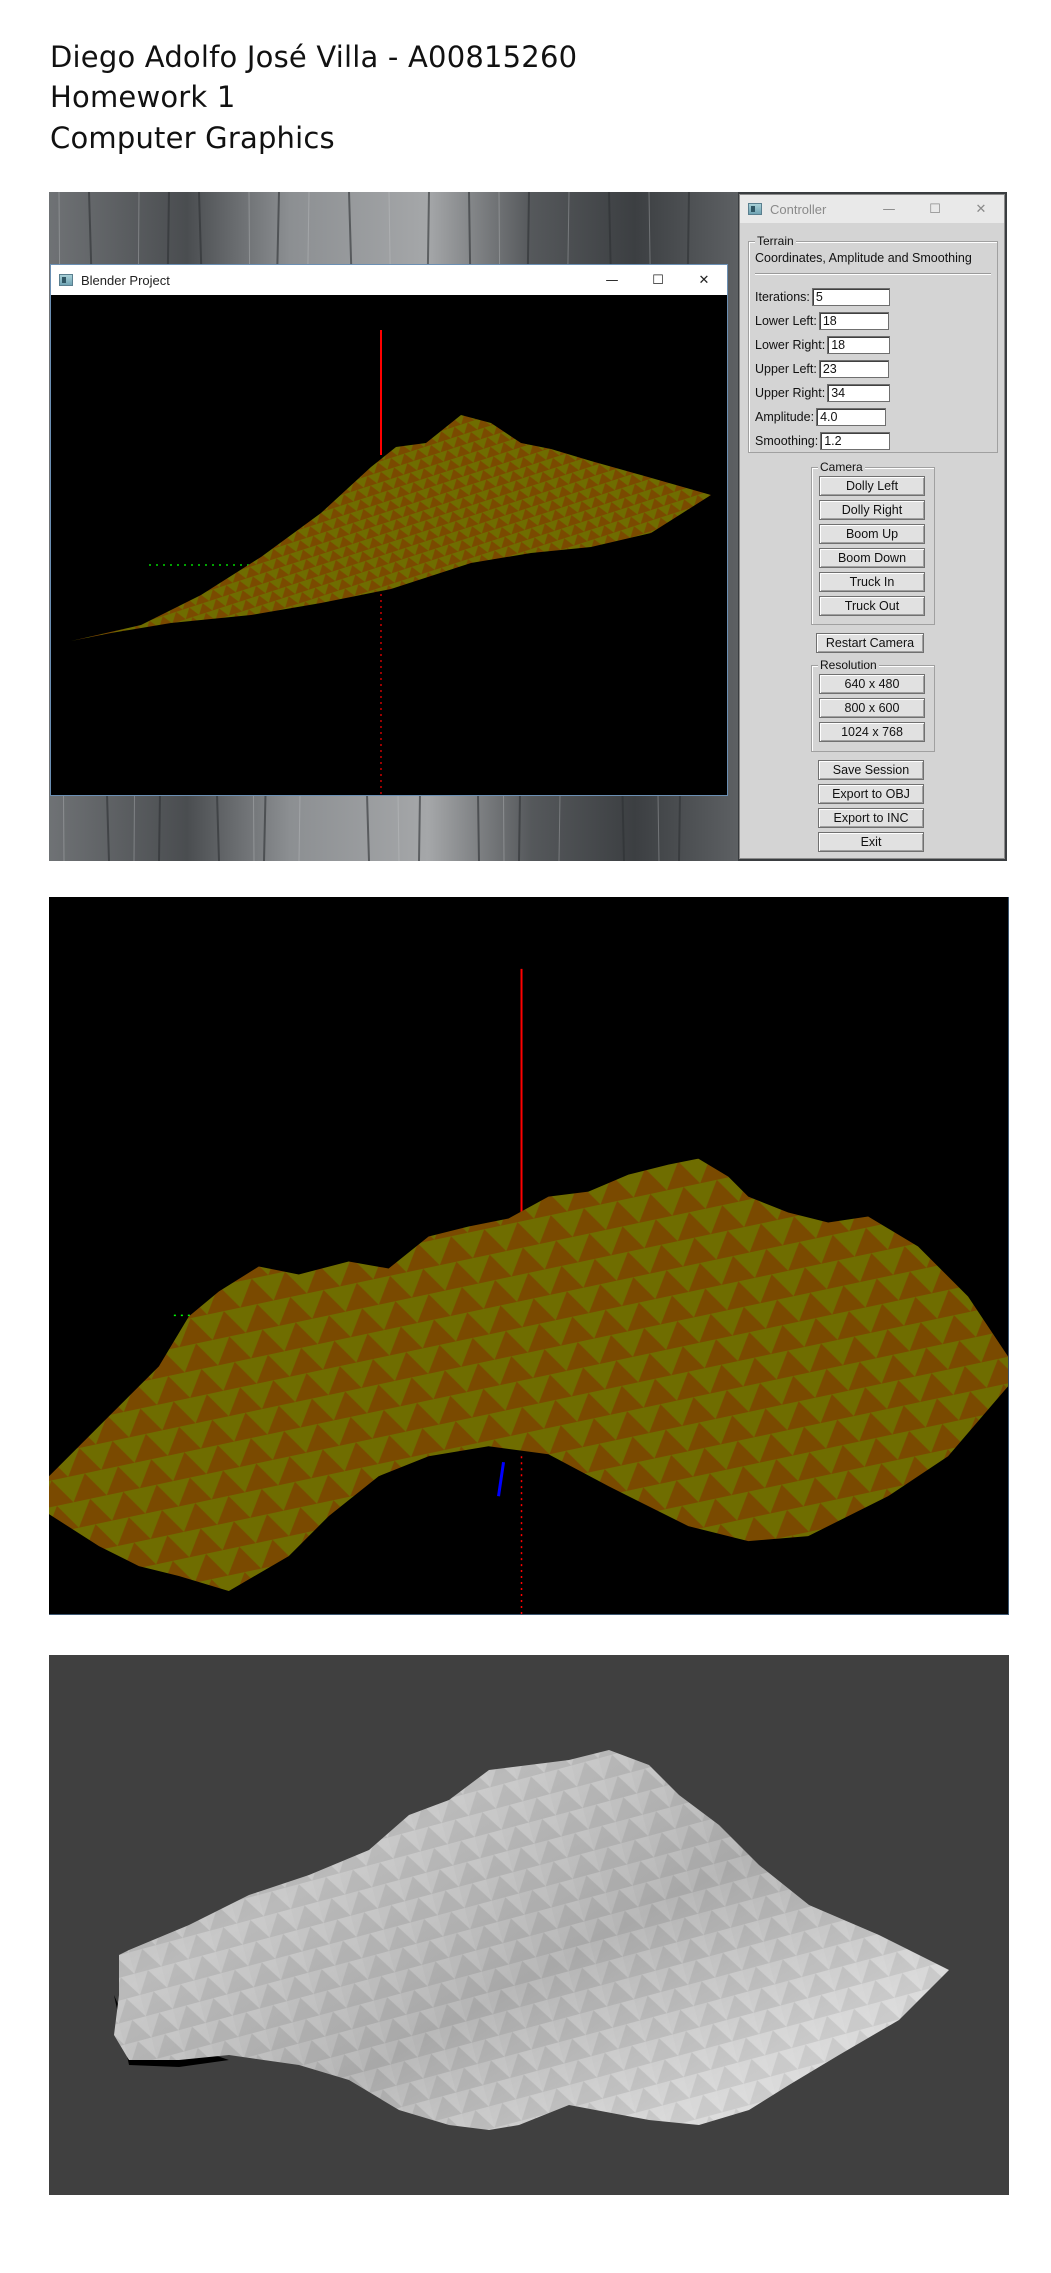 The image size is (1051, 2273). I want to click on blender-window-title: Blender Project, so click(125, 280).